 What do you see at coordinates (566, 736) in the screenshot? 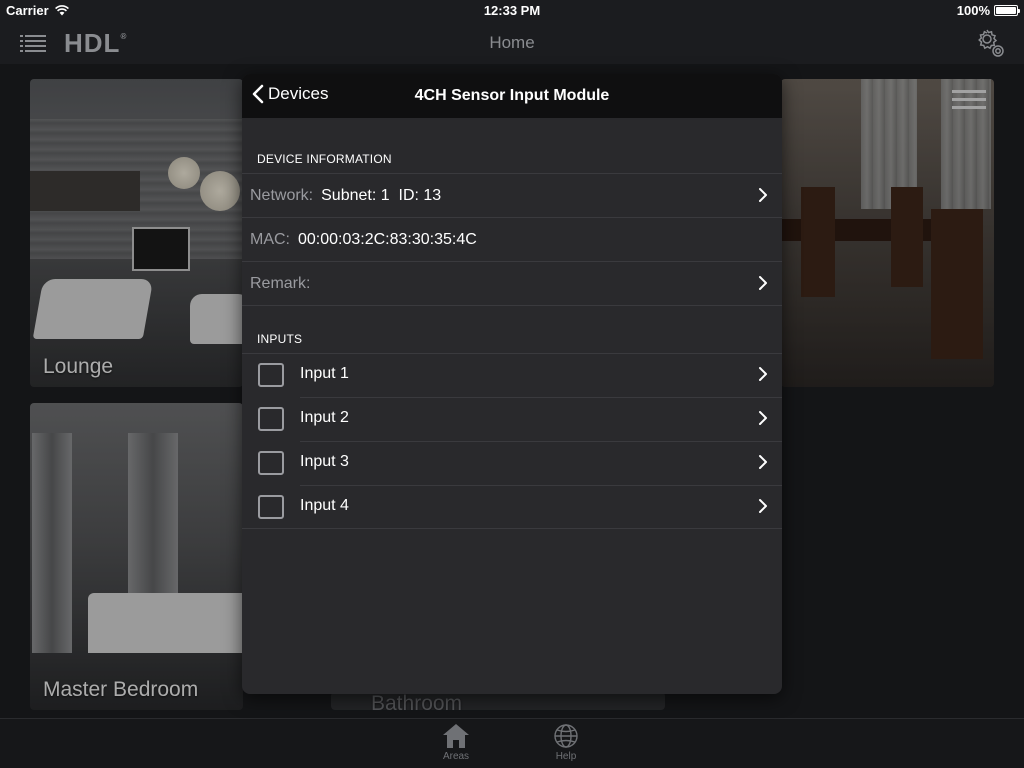
I see `globe-icon` at bounding box center [566, 736].